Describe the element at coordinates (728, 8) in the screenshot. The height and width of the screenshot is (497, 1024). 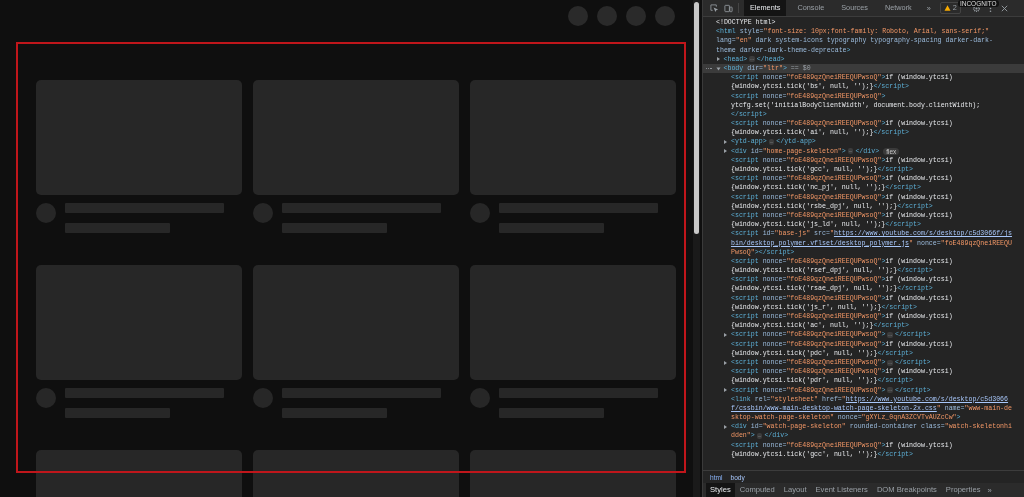
I see `device-icon` at that location.